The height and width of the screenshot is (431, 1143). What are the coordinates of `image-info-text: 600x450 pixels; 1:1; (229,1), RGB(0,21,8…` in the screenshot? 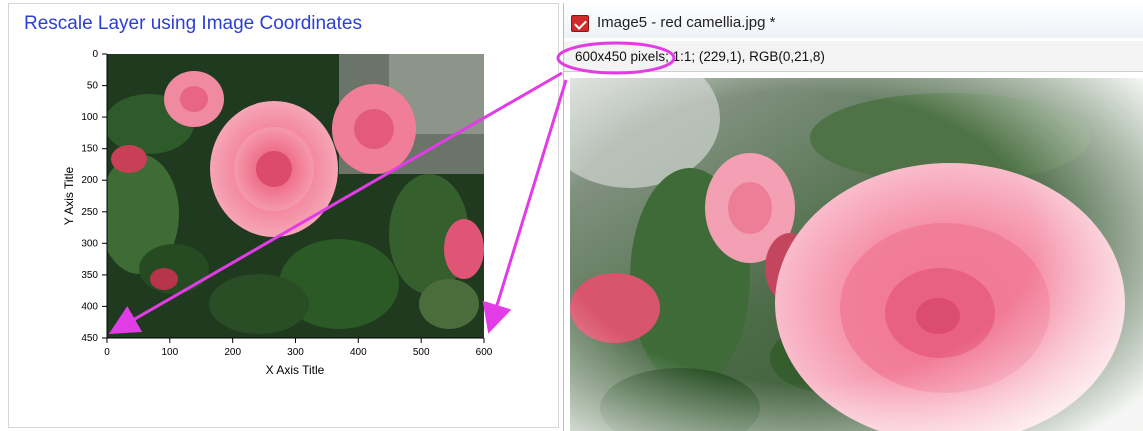 It's located at (700, 56).